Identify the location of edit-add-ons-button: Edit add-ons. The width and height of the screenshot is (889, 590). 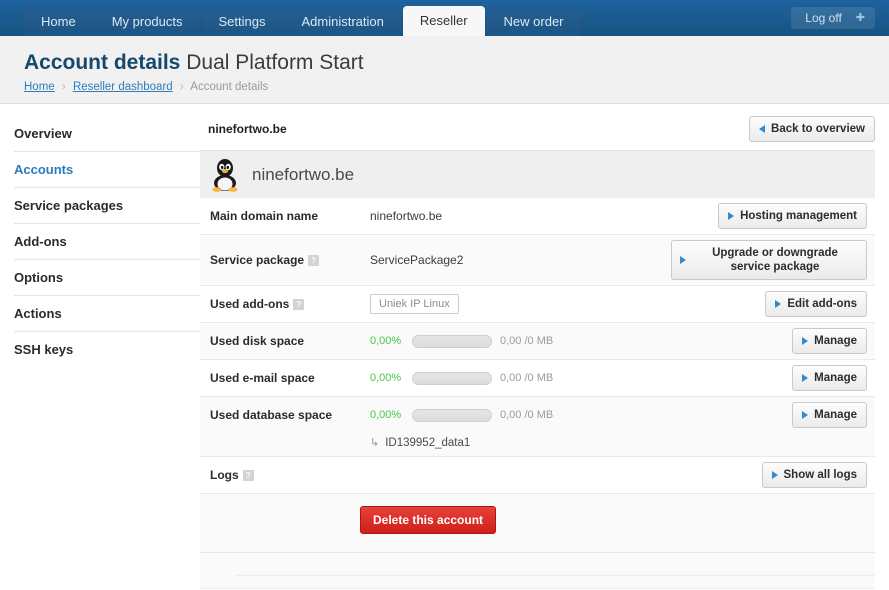
(816, 304).